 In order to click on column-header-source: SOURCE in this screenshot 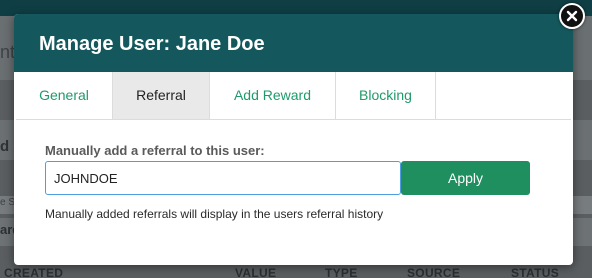, I will do `click(434, 272)`.